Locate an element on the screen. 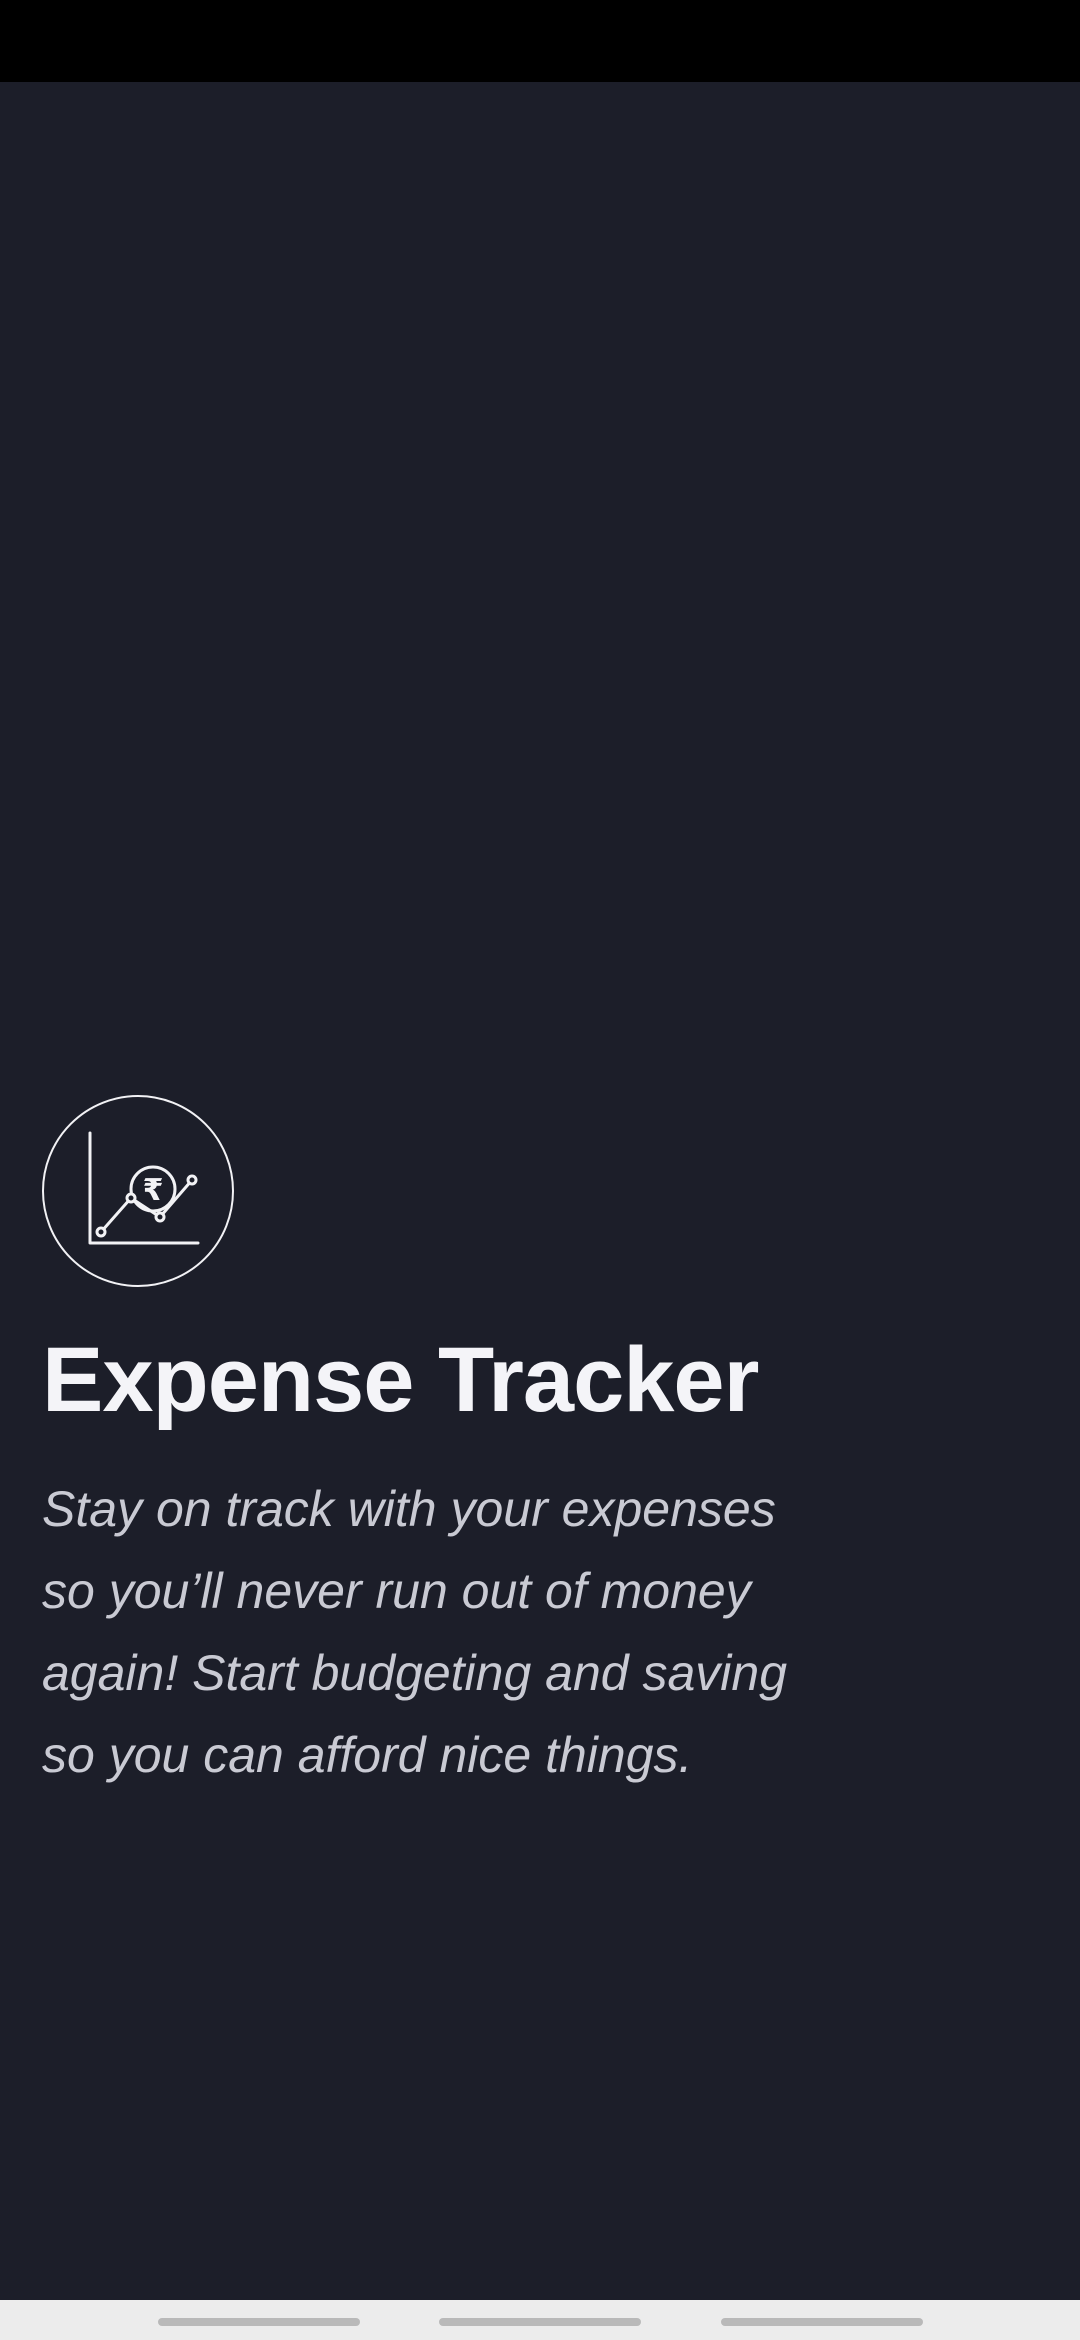 This screenshot has width=1080, height=2340. navigation-bar is located at coordinates (540, 2320).